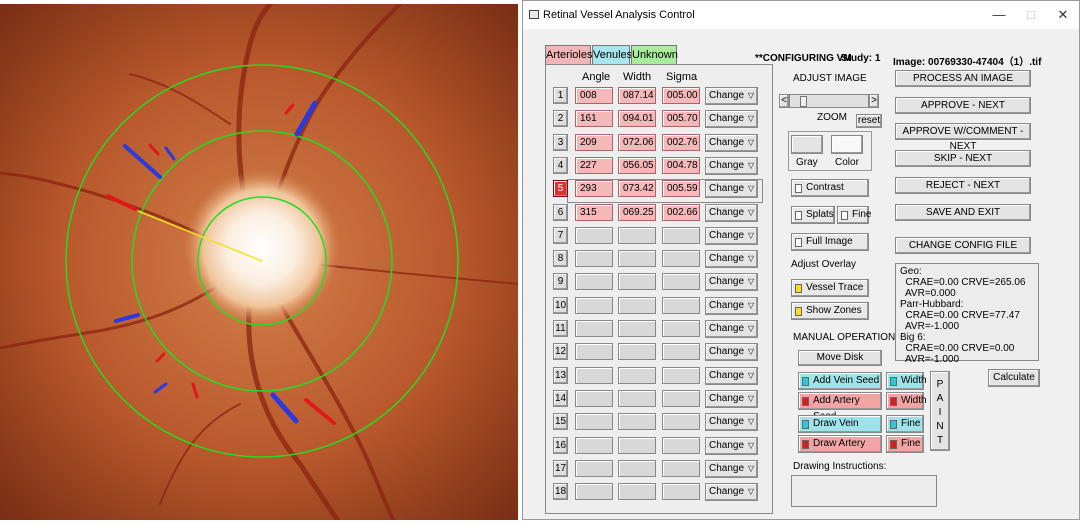  I want to click on angle-field: 315, so click(594, 212).